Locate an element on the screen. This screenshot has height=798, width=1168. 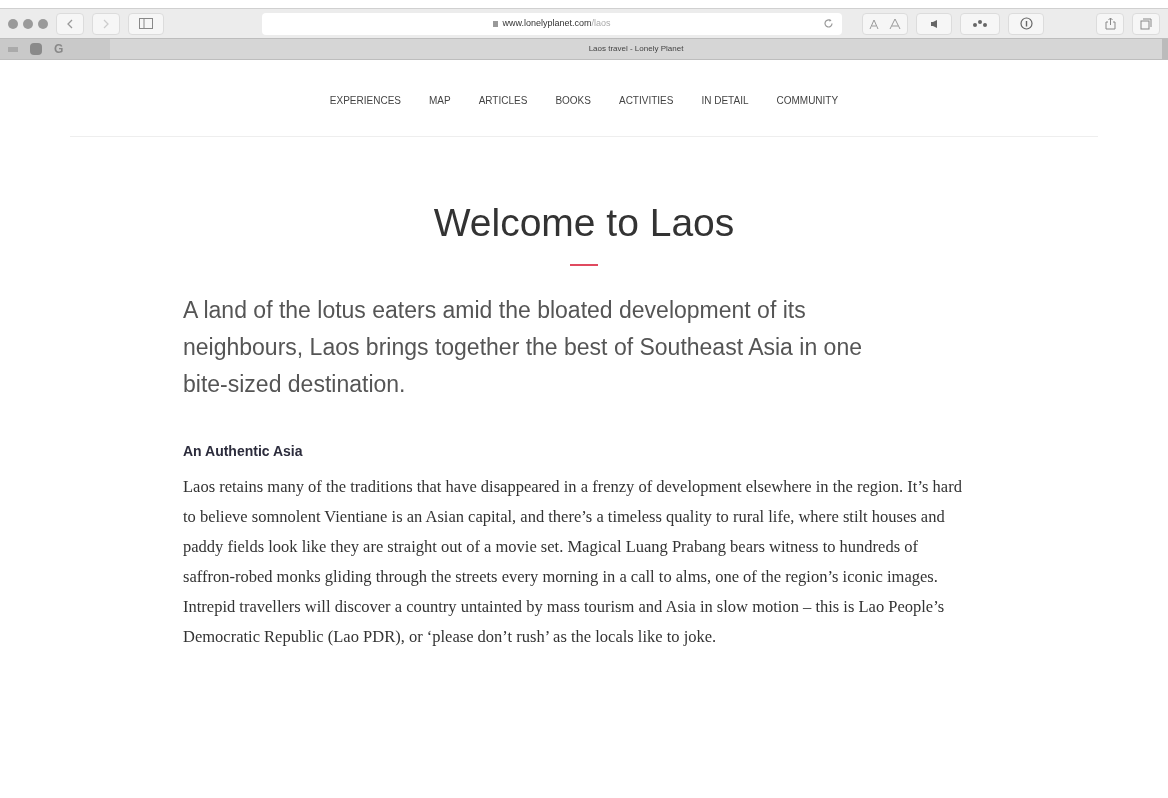
nav-link: BOOKS is located at coordinates (573, 100).